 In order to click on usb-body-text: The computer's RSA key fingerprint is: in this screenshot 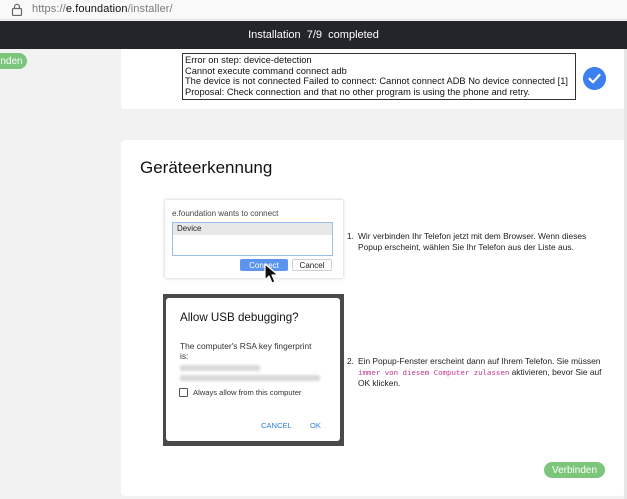, I will do `click(246, 351)`.